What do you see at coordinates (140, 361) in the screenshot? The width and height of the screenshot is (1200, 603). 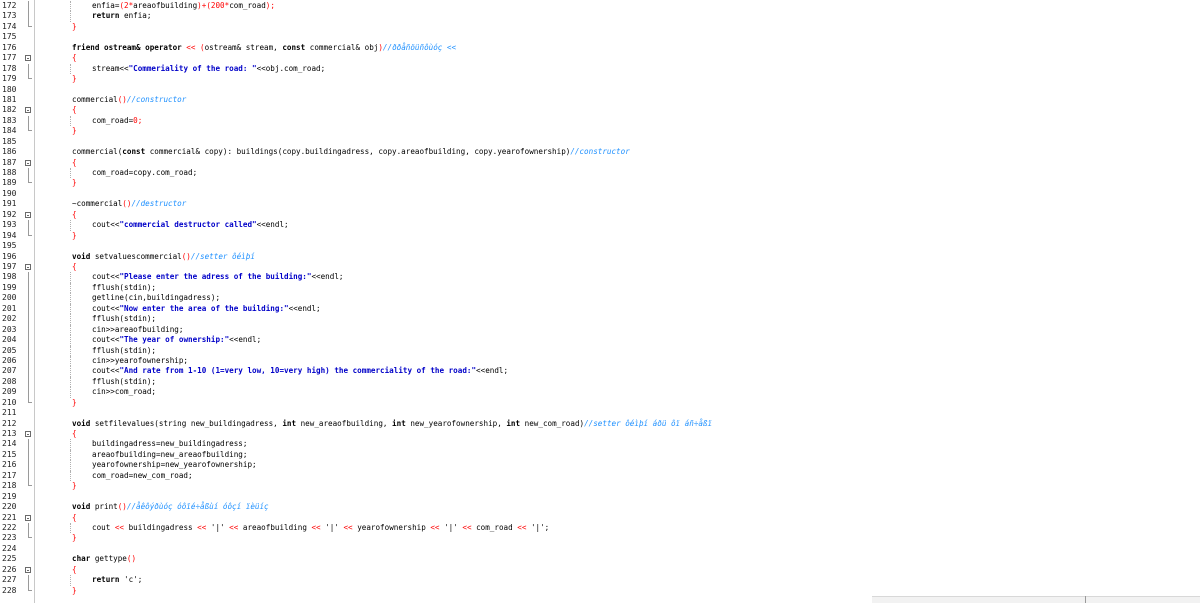 I see `code-text: cin>>yearofownership;` at bounding box center [140, 361].